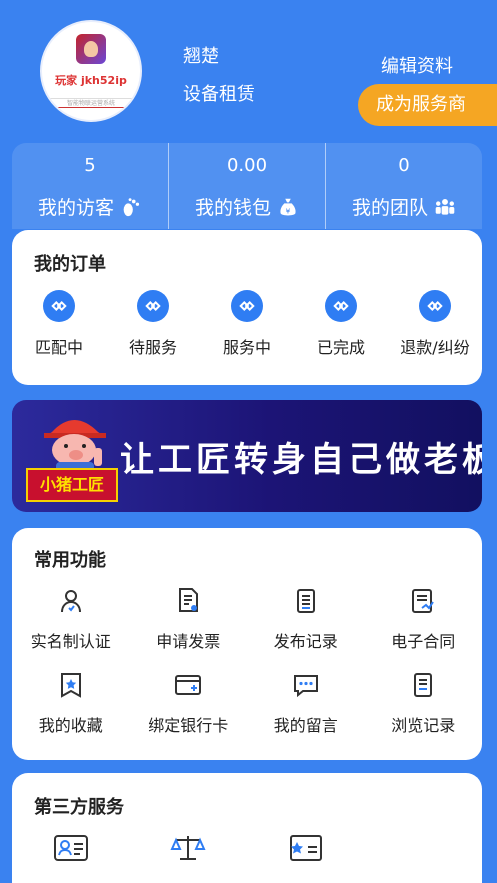  Describe the element at coordinates (70, 725) in the screenshot. I see `function-label: 我的收藏` at that location.